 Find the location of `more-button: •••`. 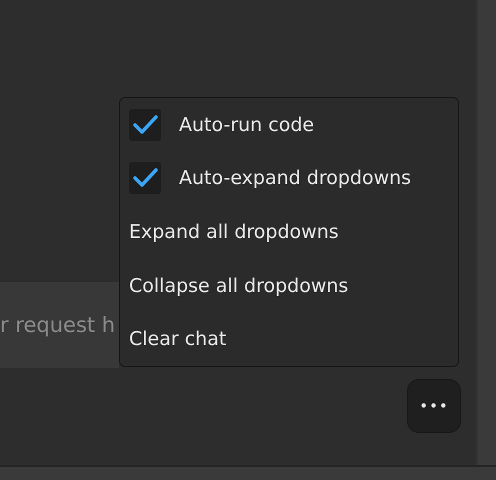

more-button: ••• is located at coordinates (434, 406).